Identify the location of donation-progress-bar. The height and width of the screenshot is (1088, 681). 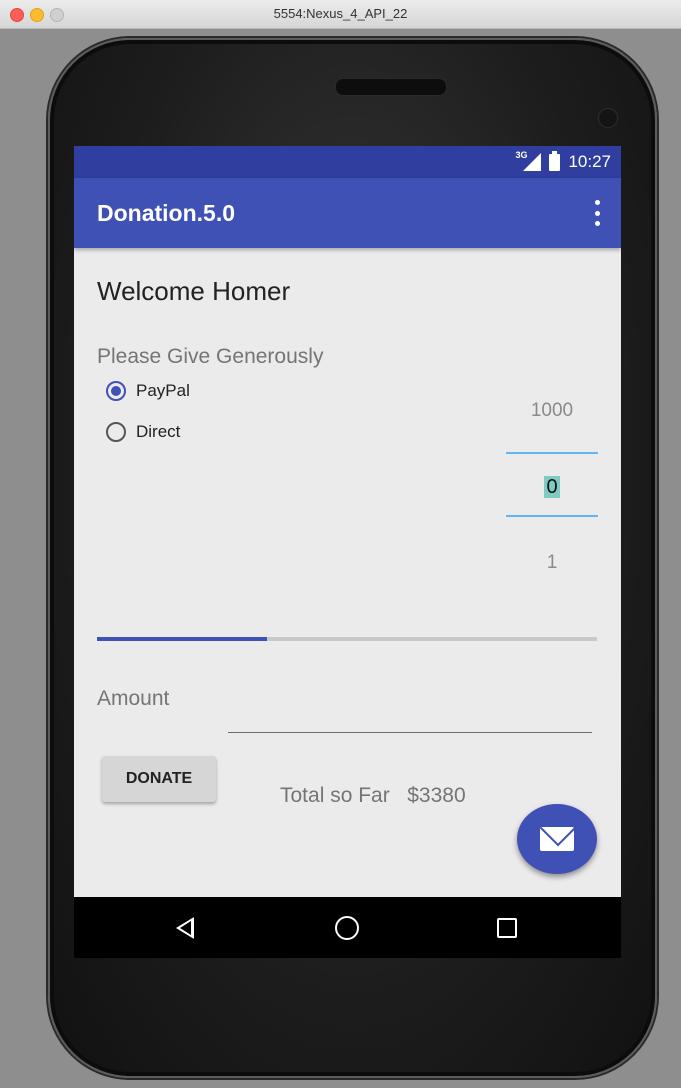
(347, 639).